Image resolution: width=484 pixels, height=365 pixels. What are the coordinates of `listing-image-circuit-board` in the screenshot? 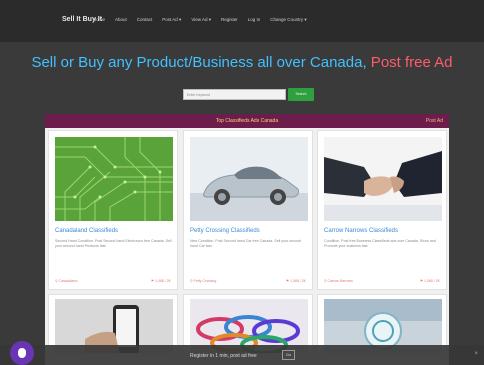 It's located at (114, 179).